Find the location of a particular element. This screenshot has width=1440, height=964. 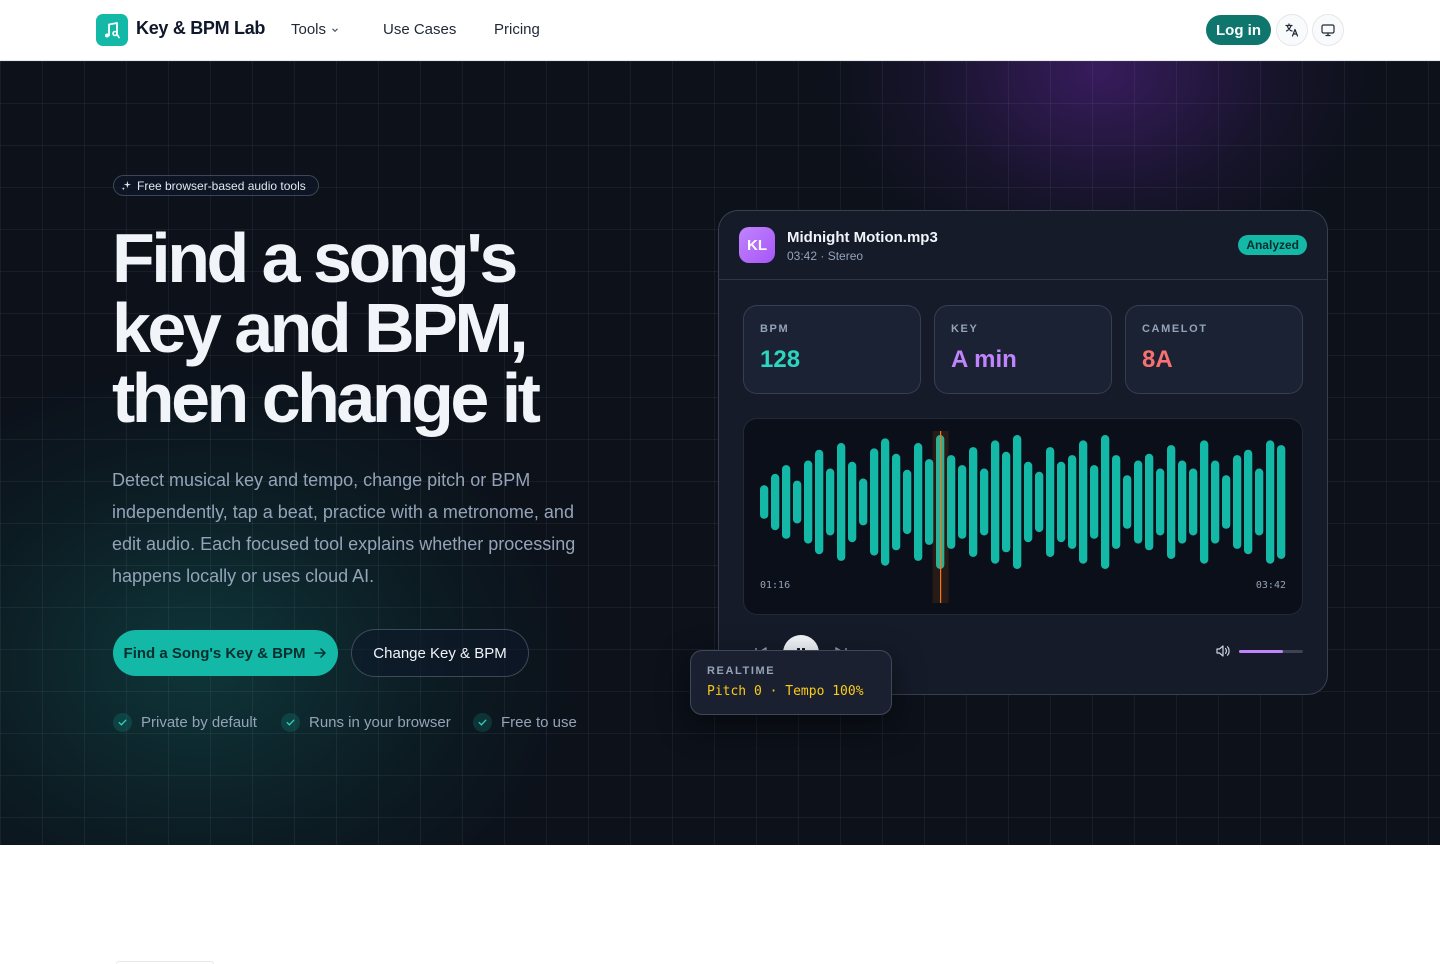

music-note-icon is located at coordinates (112, 30).